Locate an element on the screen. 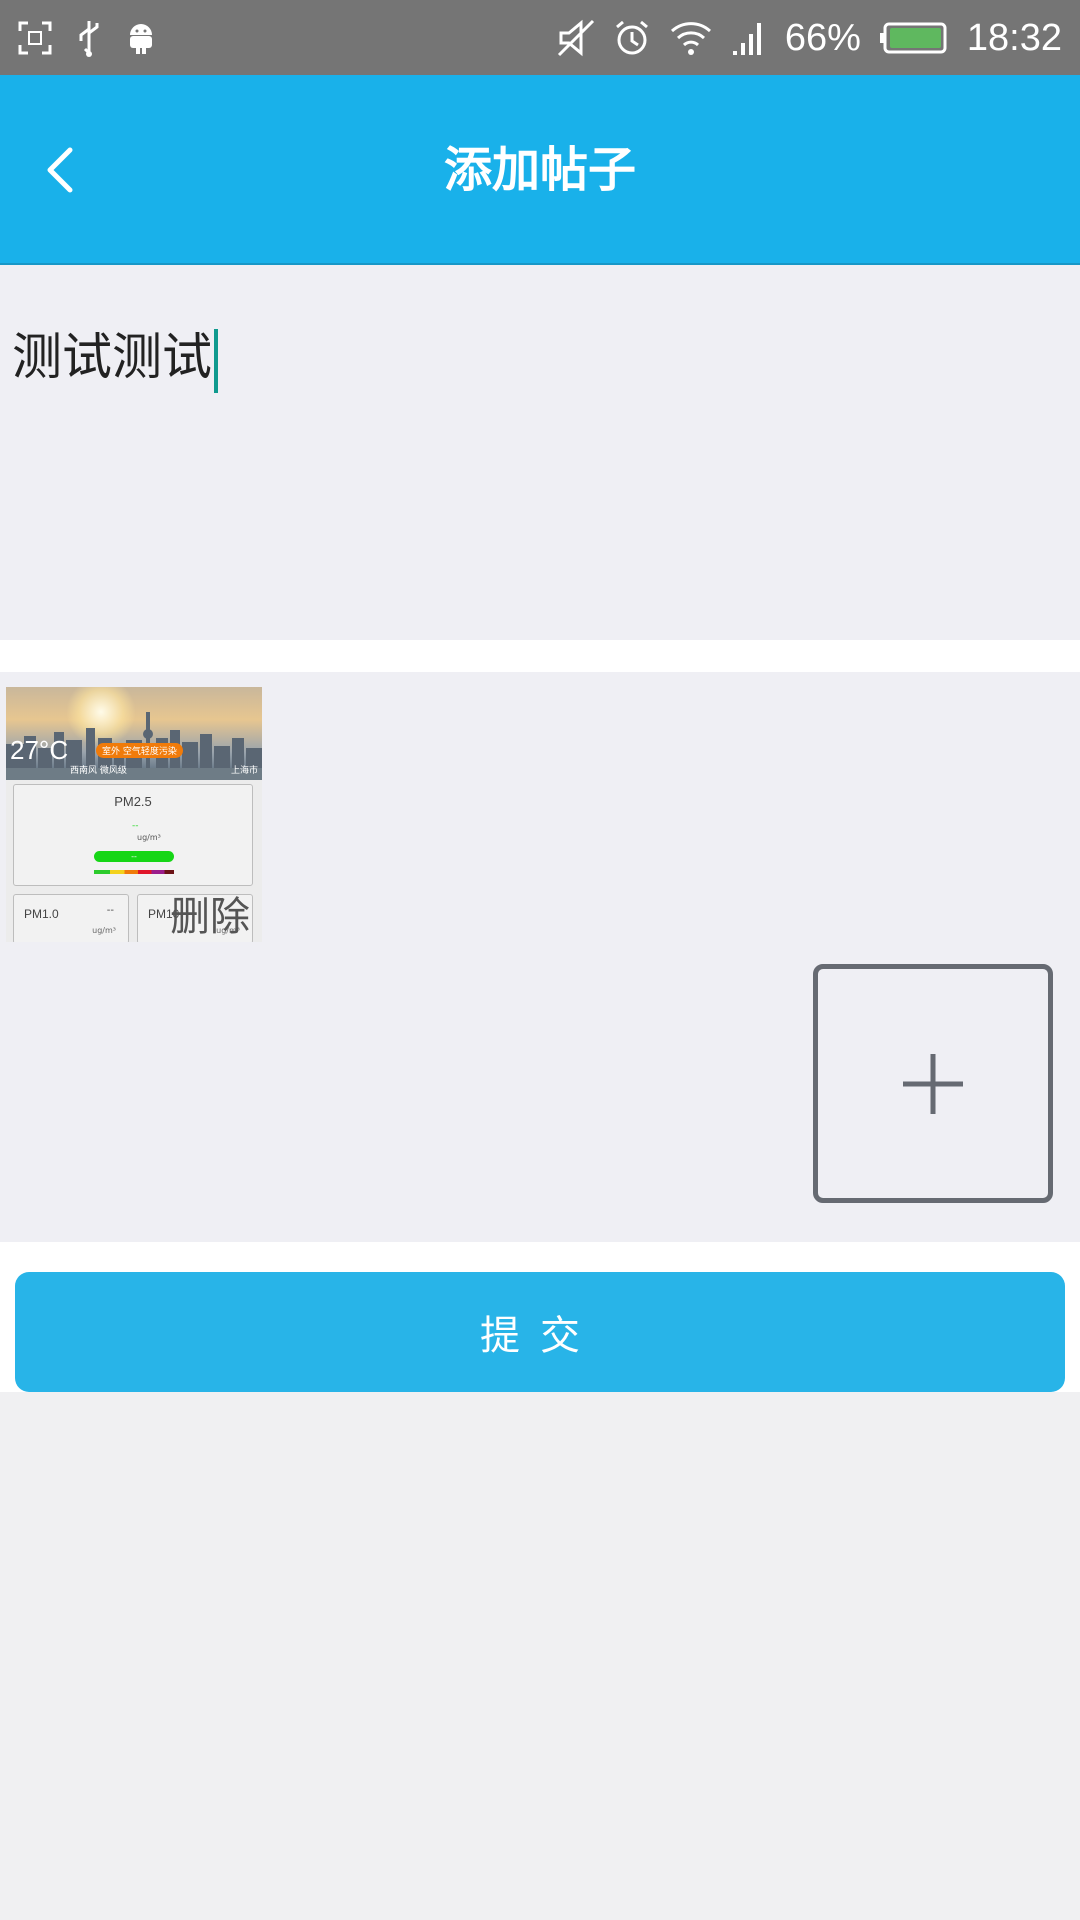  pm10-card: PM1.0 -- ug/m³ is located at coordinates (71, 918).